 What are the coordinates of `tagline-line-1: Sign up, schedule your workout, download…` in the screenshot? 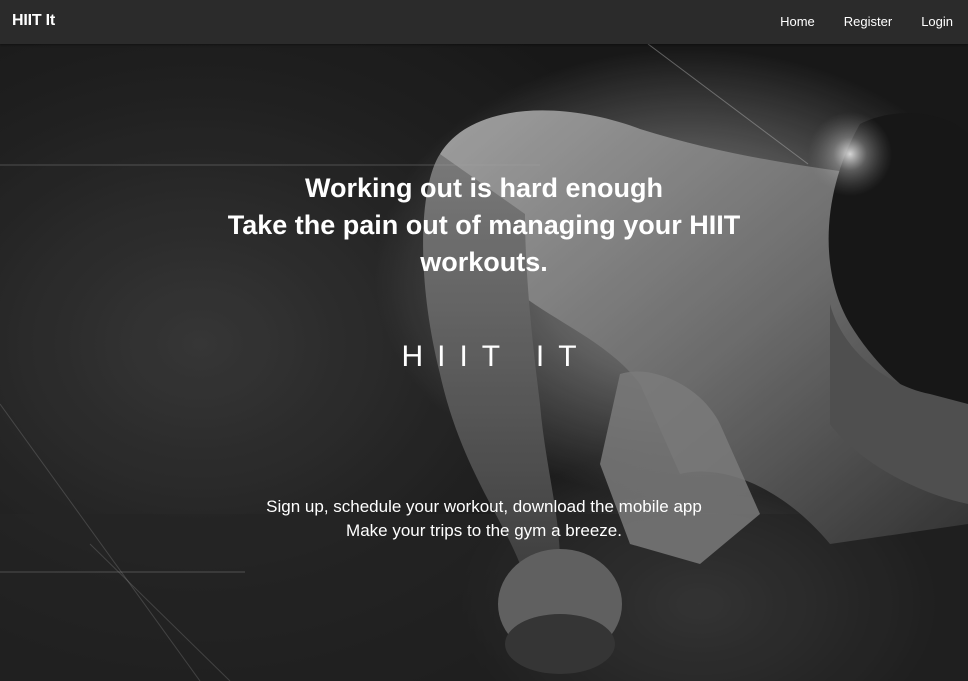 It's located at (484, 506).